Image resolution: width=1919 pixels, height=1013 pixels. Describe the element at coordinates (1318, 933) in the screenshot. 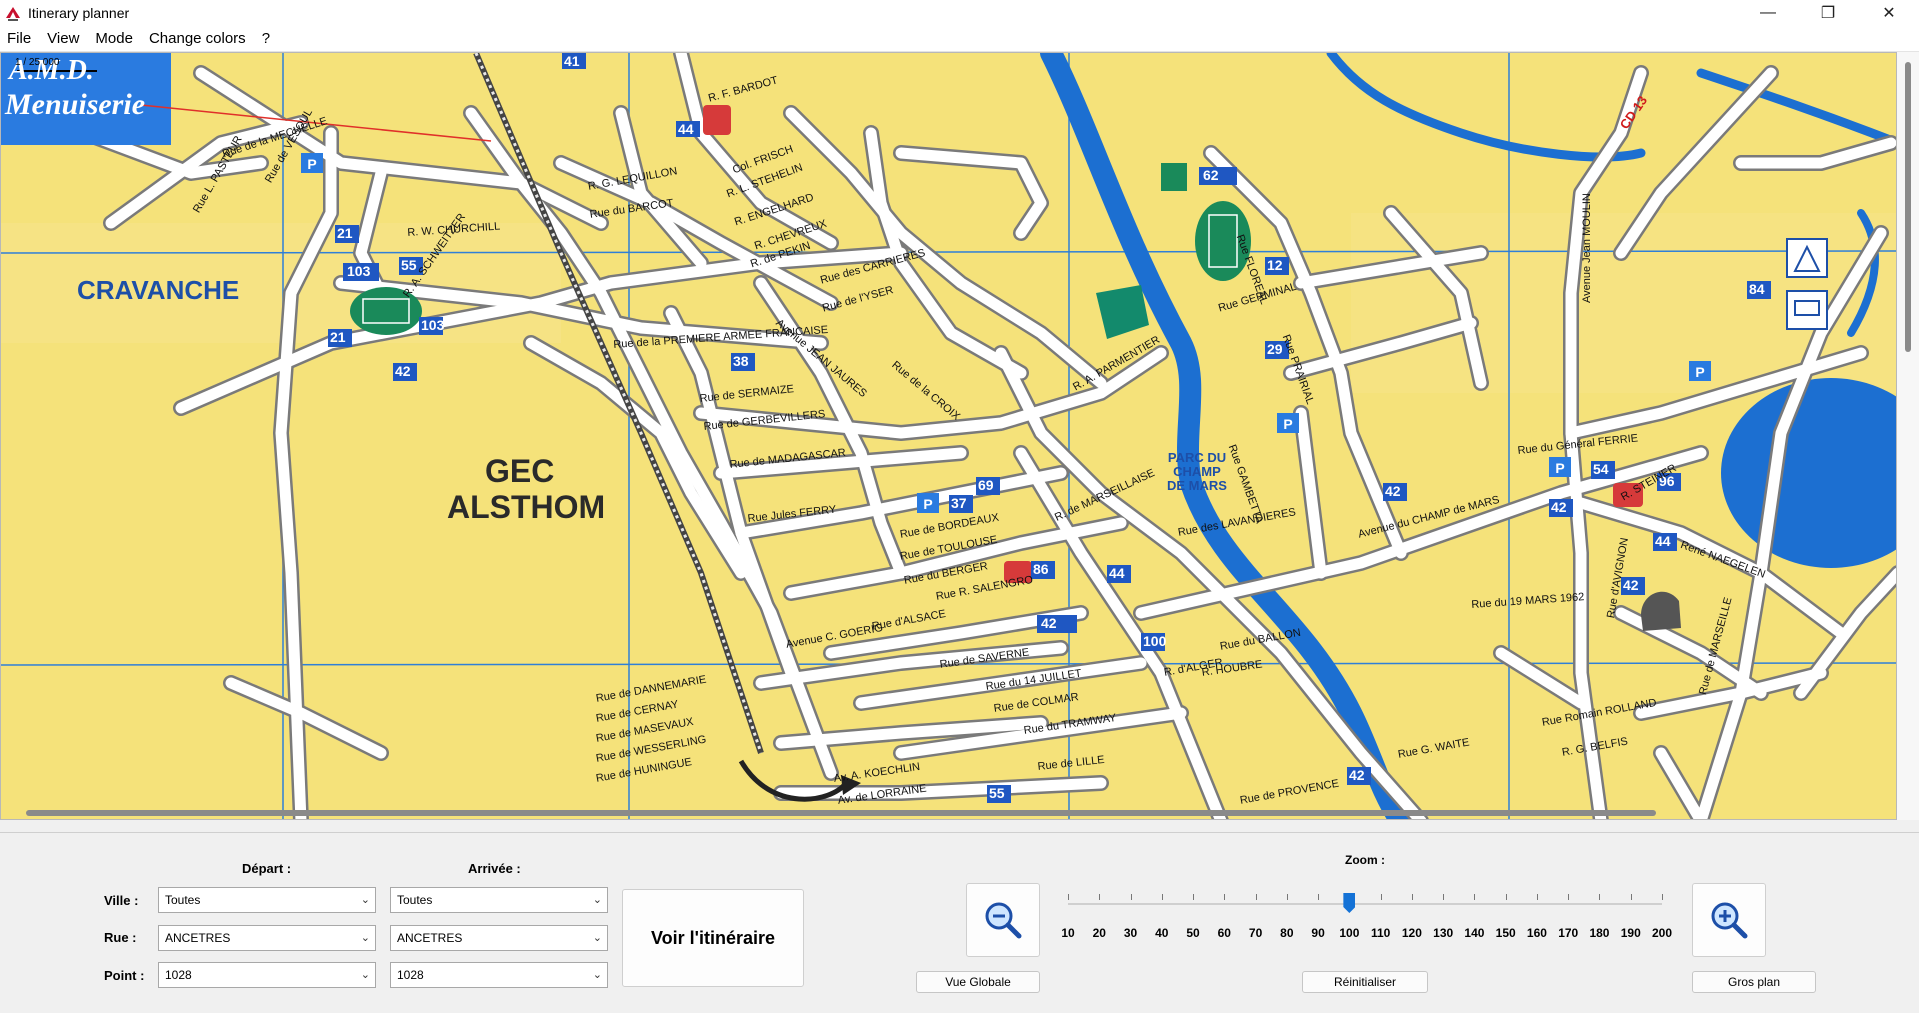

I see `zoom-tick-label: 90` at that location.